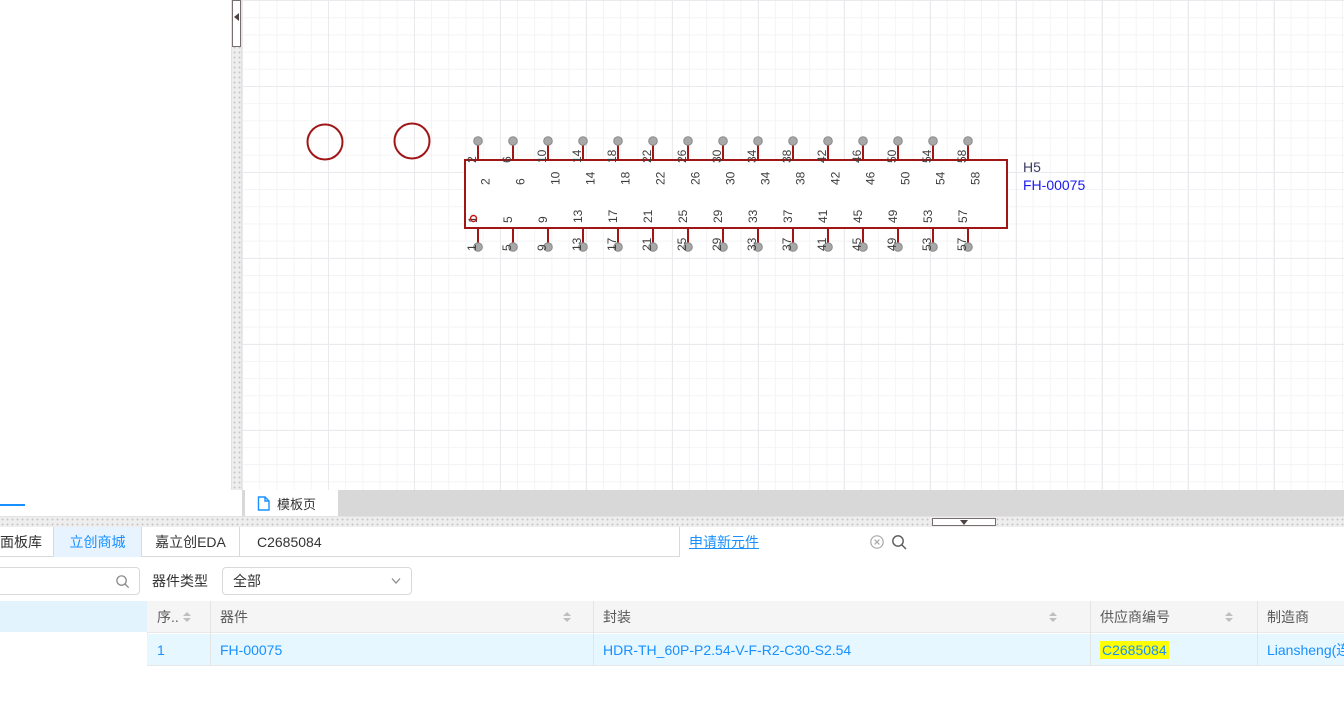 The height and width of the screenshot is (712, 1344). Describe the element at coordinates (317, 581) in the screenshot. I see `part-type-select: 全部` at that location.